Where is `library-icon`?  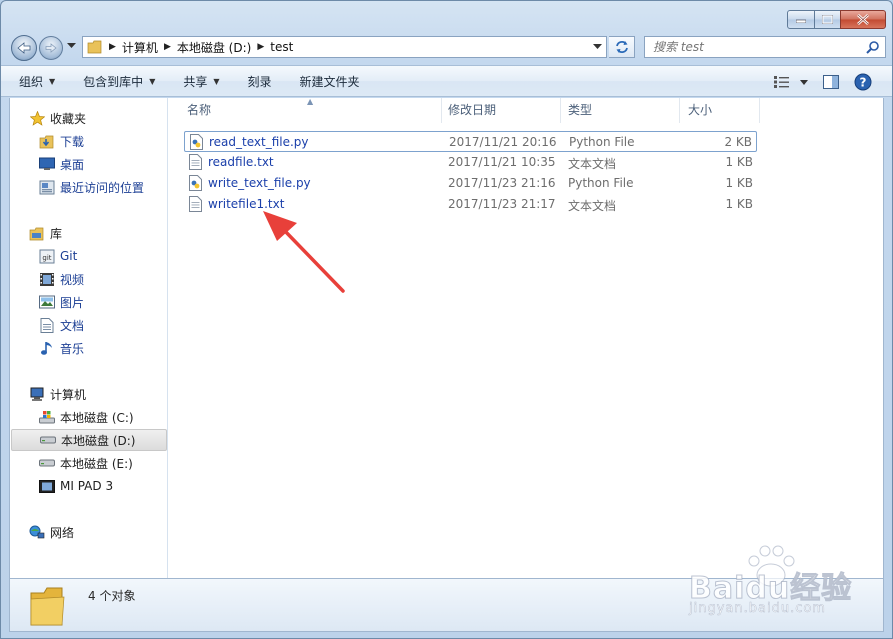
library-icon is located at coordinates (37, 233).